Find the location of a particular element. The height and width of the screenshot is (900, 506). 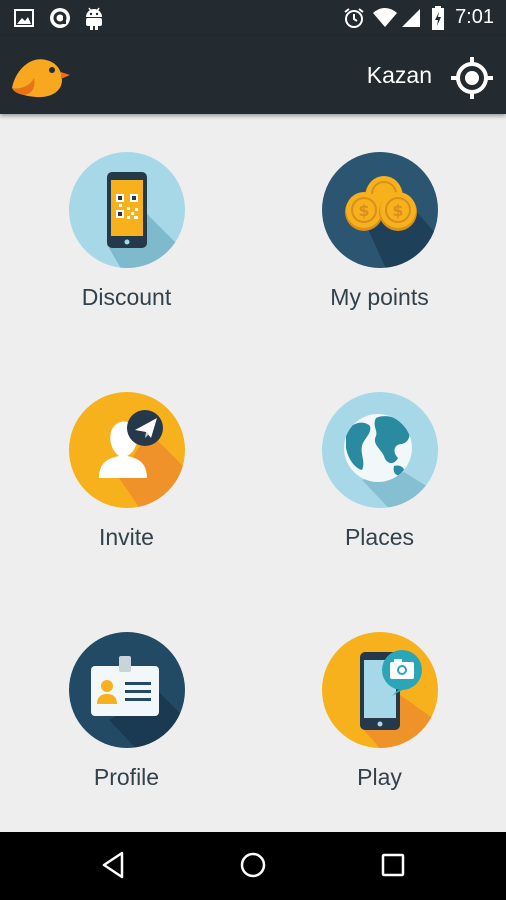

bird-logo-icon is located at coordinates (40, 75).